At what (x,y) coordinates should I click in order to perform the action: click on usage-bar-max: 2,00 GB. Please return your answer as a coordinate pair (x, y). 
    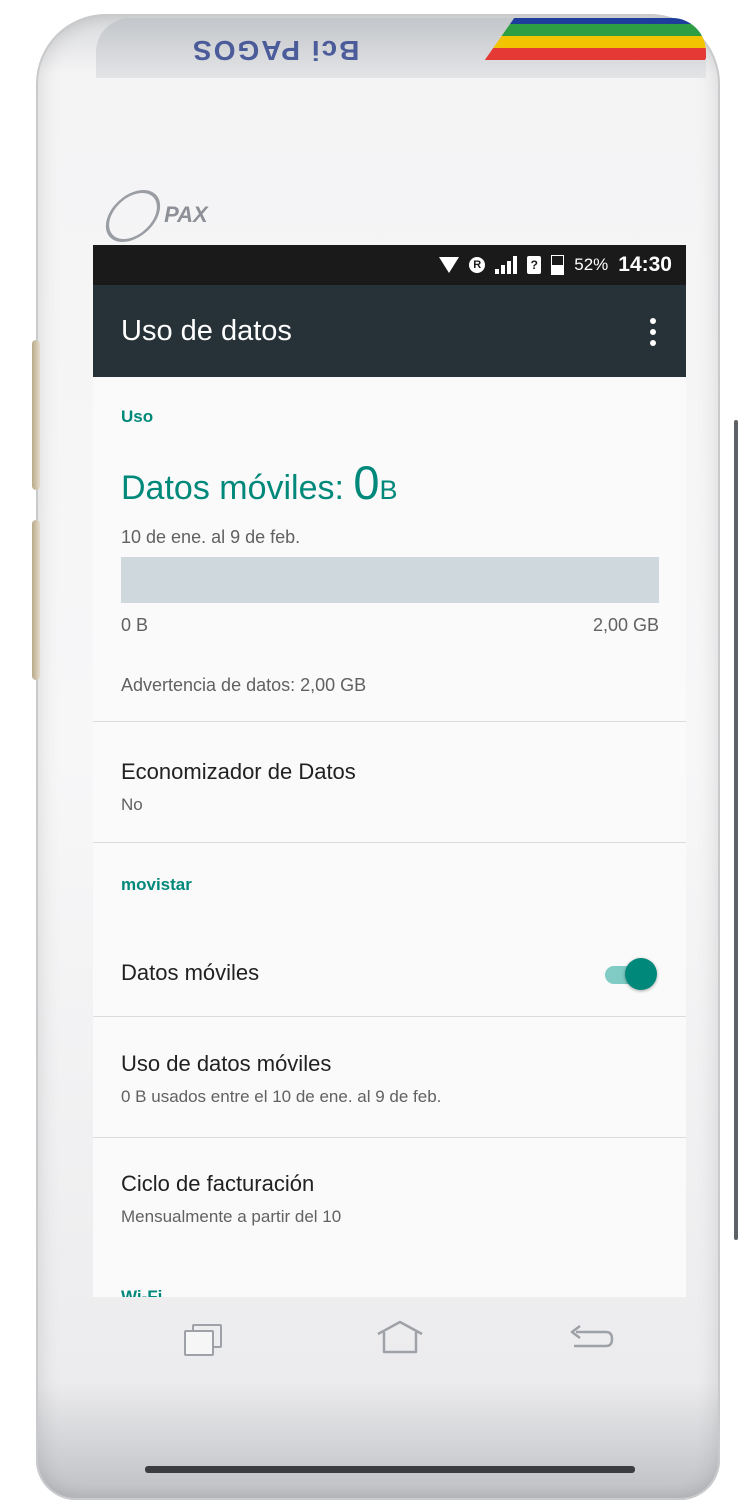
    Looking at the image, I should click on (625, 625).